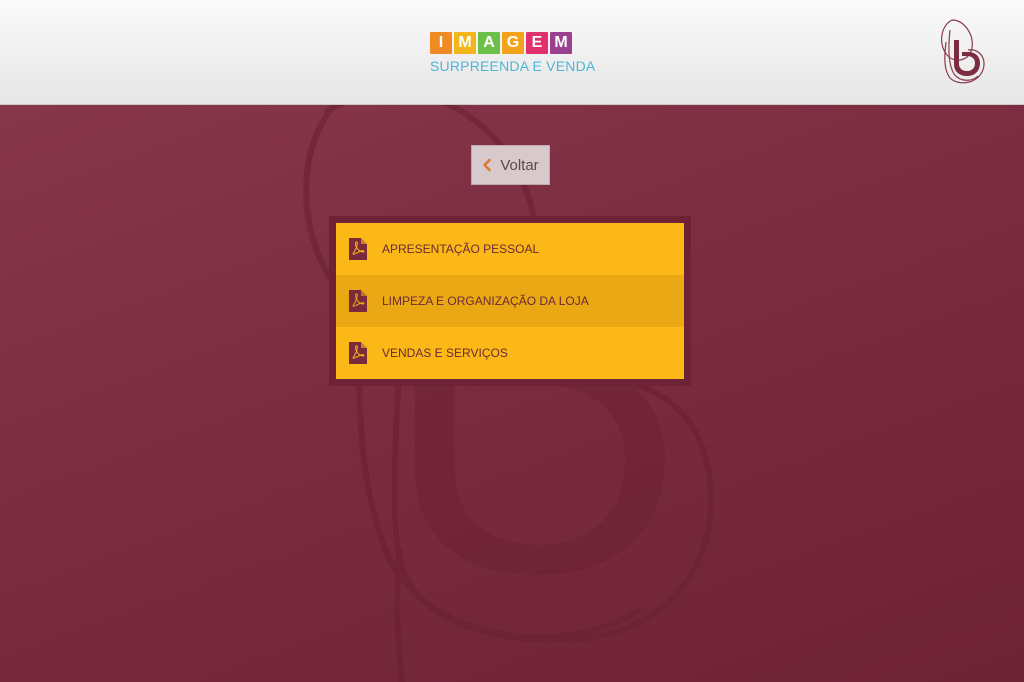 This screenshot has height=682, width=1024. Describe the element at coordinates (510, 353) in the screenshot. I see `menu-item-vendas-servicos: VENDAS E SERVIÇOS` at that location.